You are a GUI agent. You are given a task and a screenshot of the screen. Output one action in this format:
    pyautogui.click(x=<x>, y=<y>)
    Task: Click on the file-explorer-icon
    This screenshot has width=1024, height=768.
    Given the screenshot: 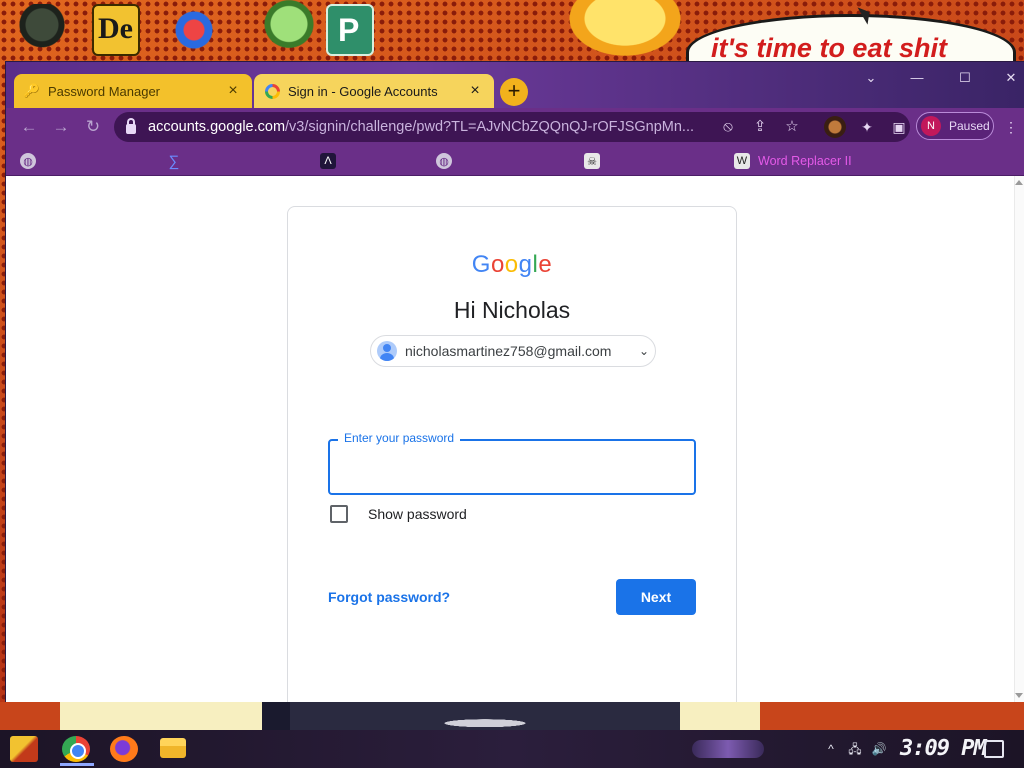 What is the action you would take?
    pyautogui.click(x=173, y=748)
    